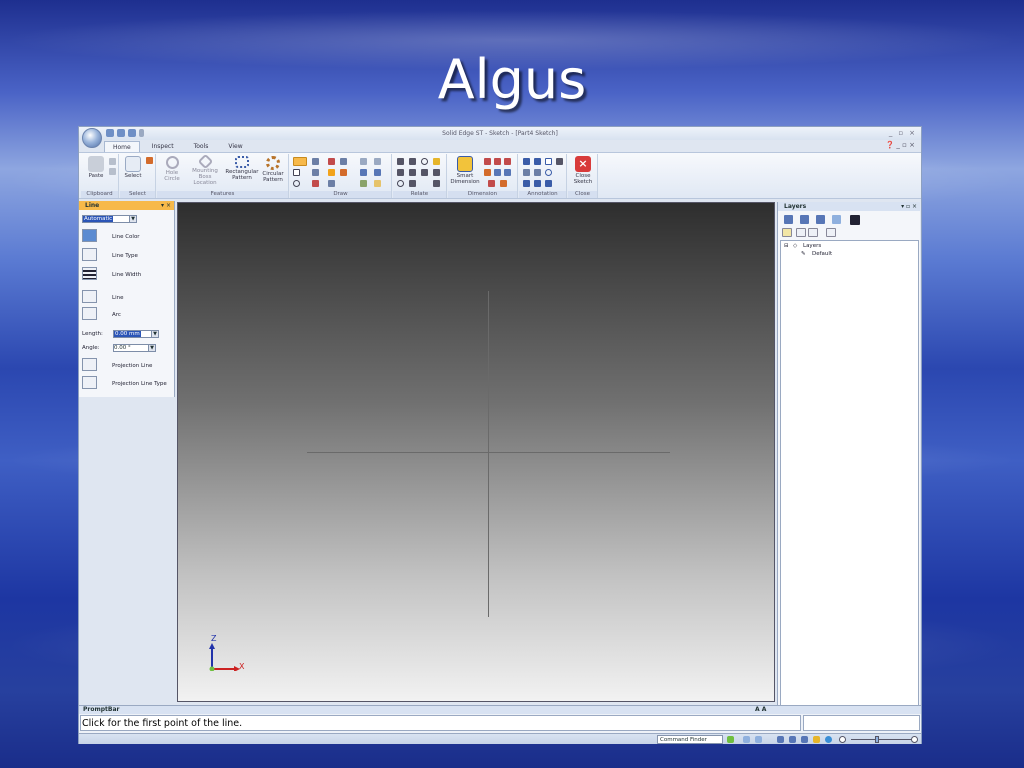 The height and width of the screenshot is (768, 1024). What do you see at coordinates (526, 183) in the screenshot?
I see `edge-condition-icon` at bounding box center [526, 183].